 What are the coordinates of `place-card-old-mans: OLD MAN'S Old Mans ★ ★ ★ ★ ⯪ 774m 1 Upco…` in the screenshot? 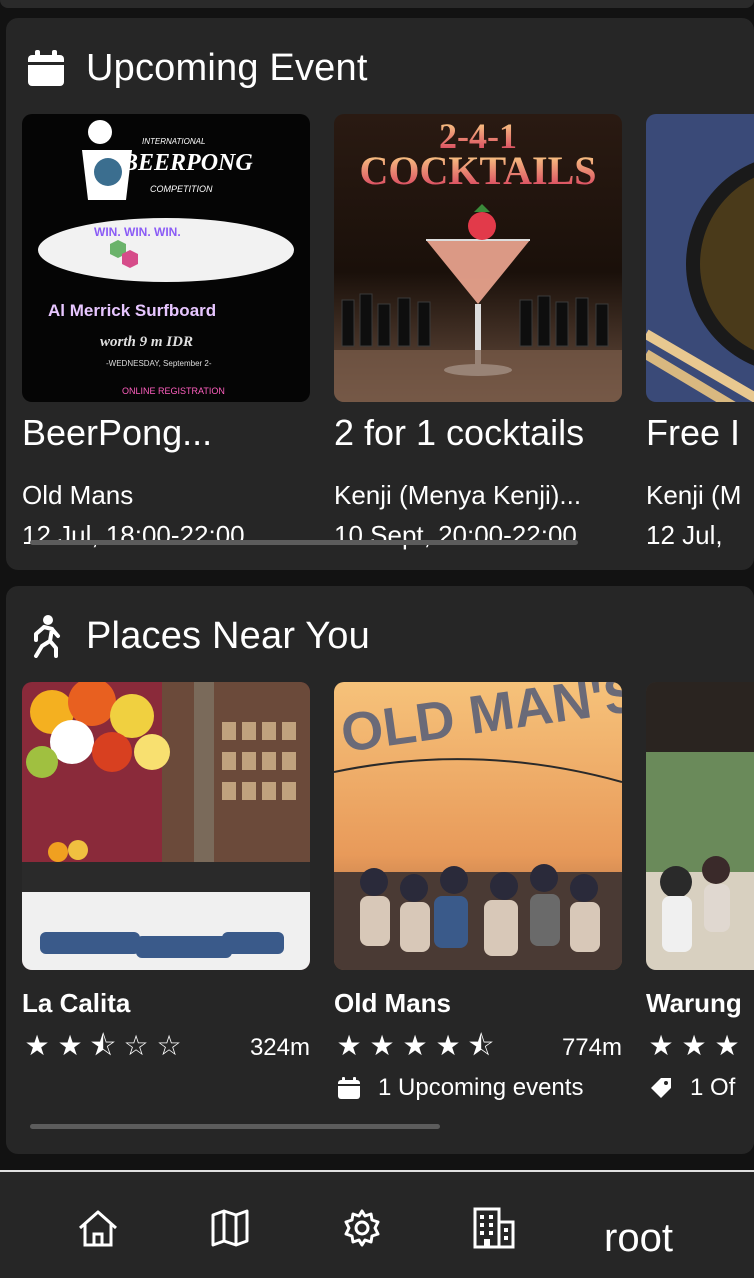 It's located at (478, 891).